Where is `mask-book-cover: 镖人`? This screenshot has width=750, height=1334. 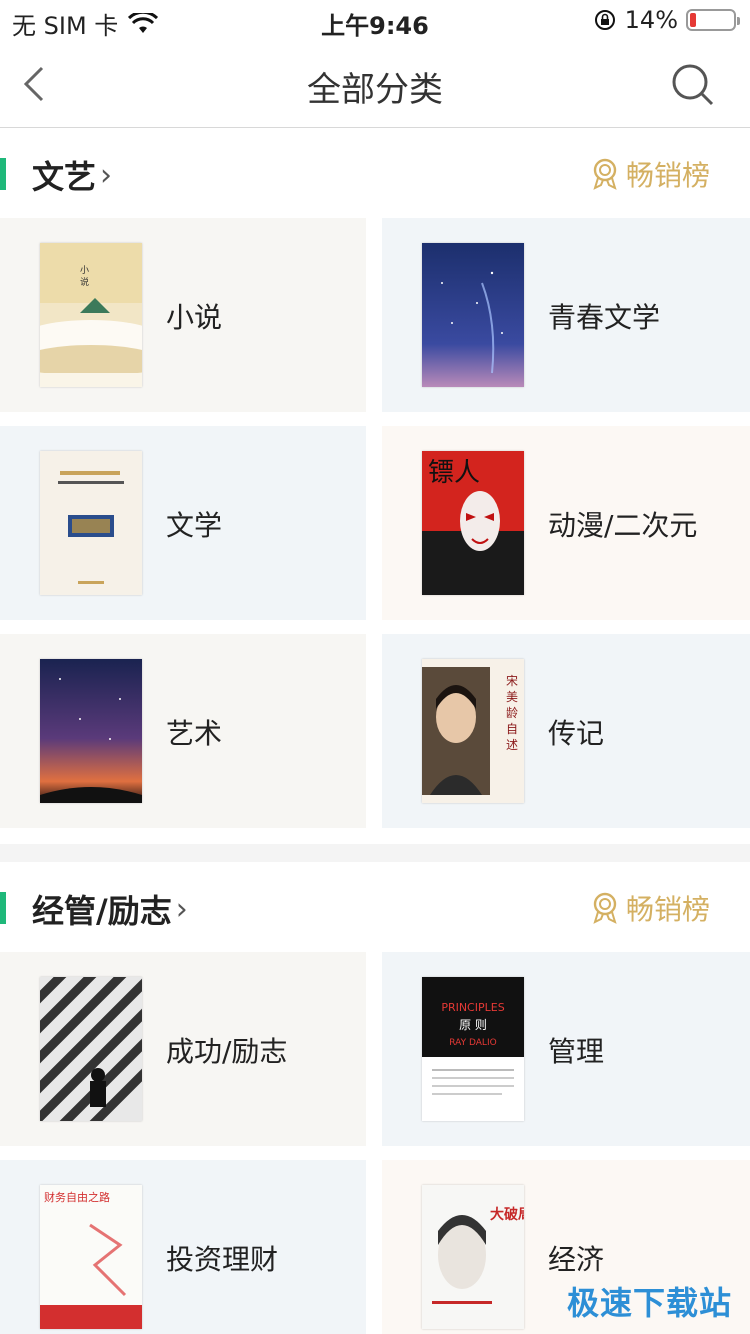
mask-book-cover: 镖人 is located at coordinates (473, 523).